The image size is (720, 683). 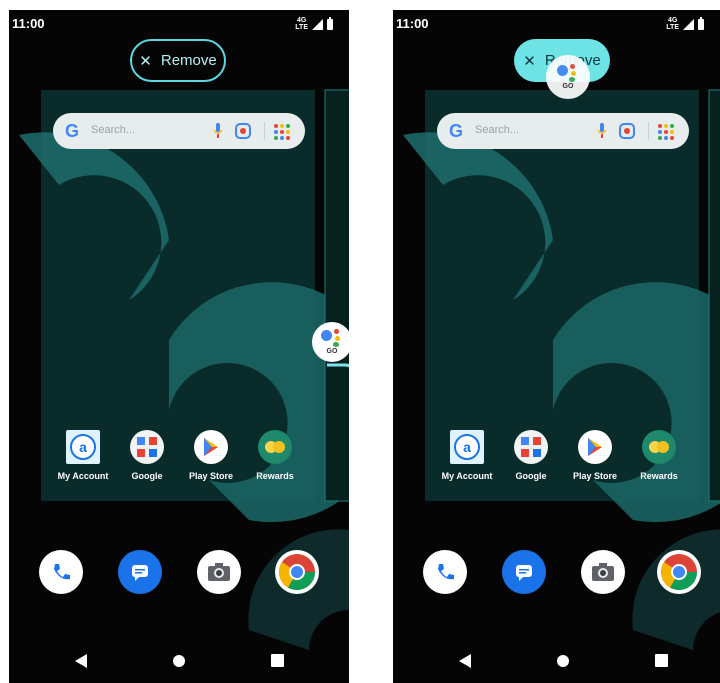 What do you see at coordinates (188, 60) in the screenshot?
I see `remove-label: Remove` at bounding box center [188, 60].